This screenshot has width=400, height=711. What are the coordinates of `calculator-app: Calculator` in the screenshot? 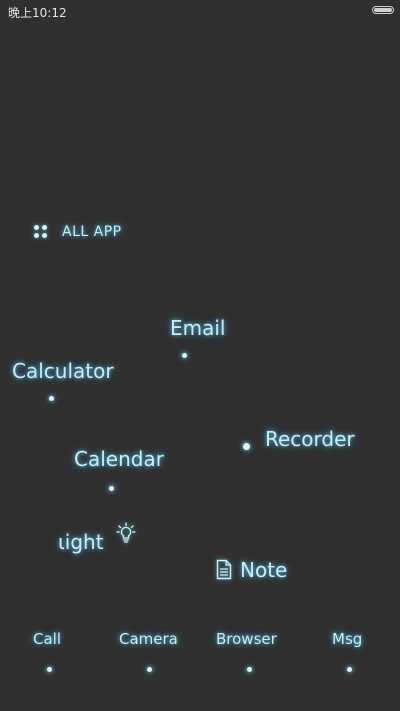 It's located at (63, 371).